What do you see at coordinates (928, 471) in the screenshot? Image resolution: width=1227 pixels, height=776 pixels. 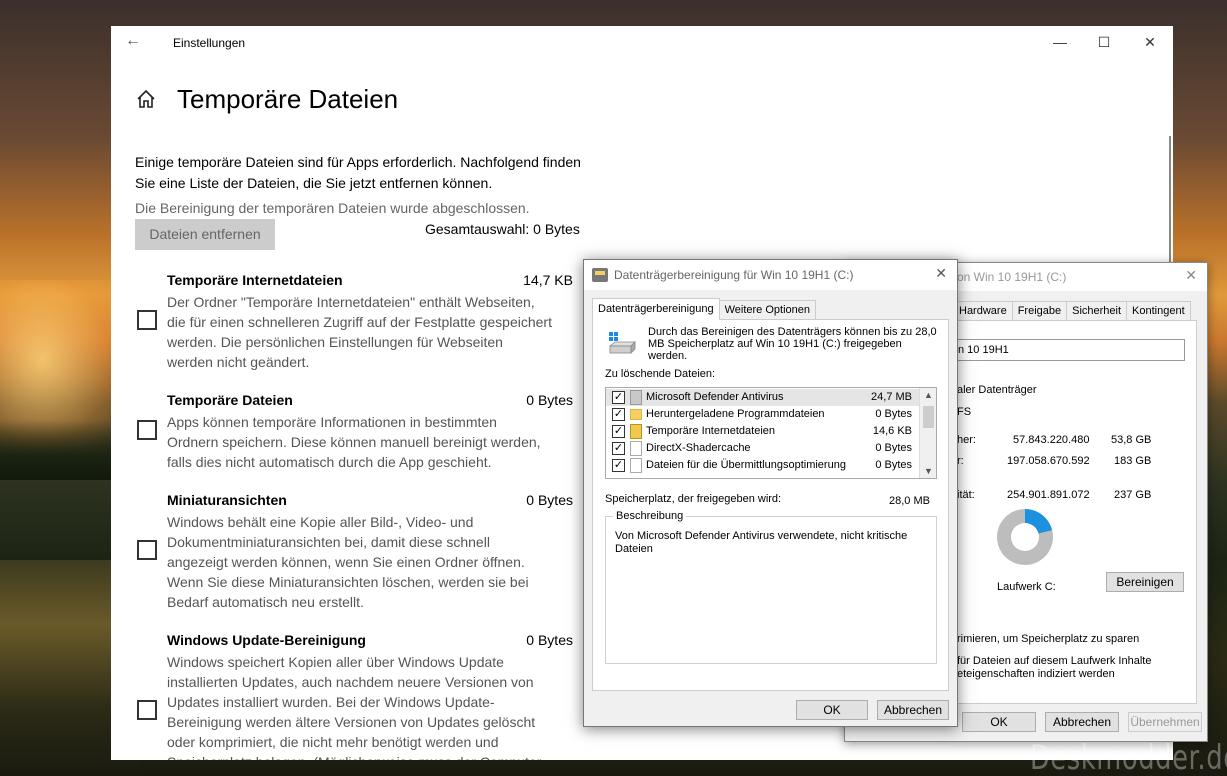 I see `chevron-down-icon: ▼` at bounding box center [928, 471].